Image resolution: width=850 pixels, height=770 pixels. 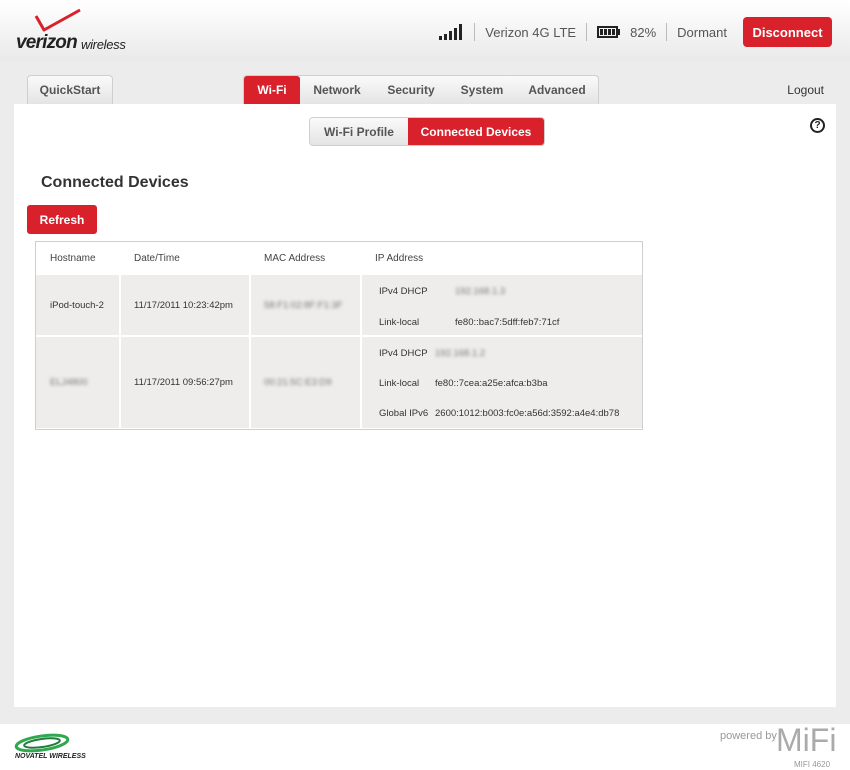 I want to click on disconnect-button: Disconnect, so click(x=787, y=32).